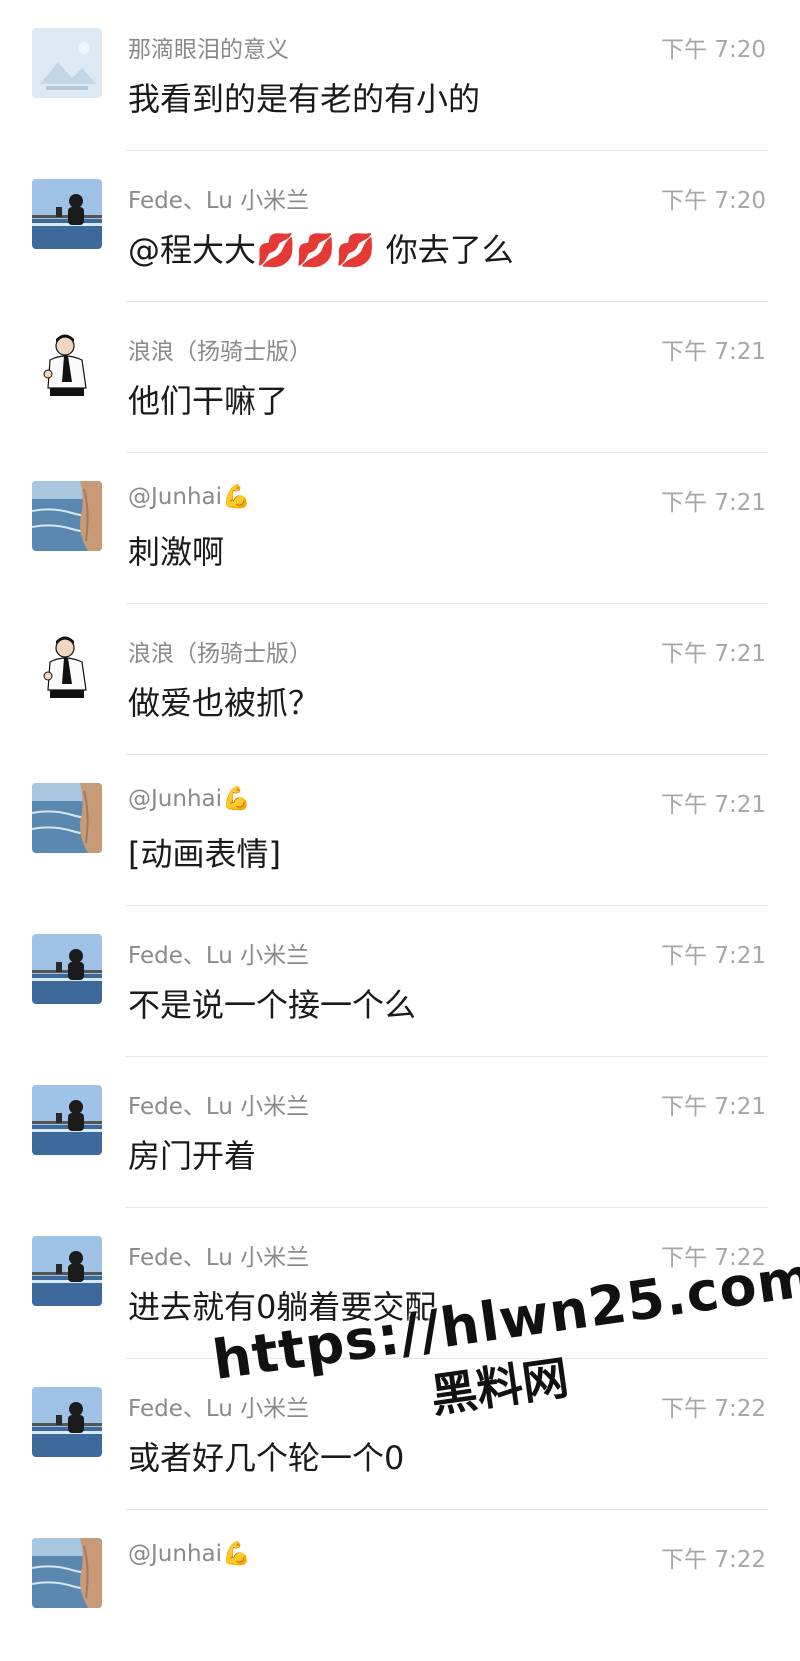  What do you see at coordinates (400, 1434) in the screenshot?
I see `message-item: Fede、Lu 小米兰 下午 7:22 或者好几个轮一个0` at bounding box center [400, 1434].